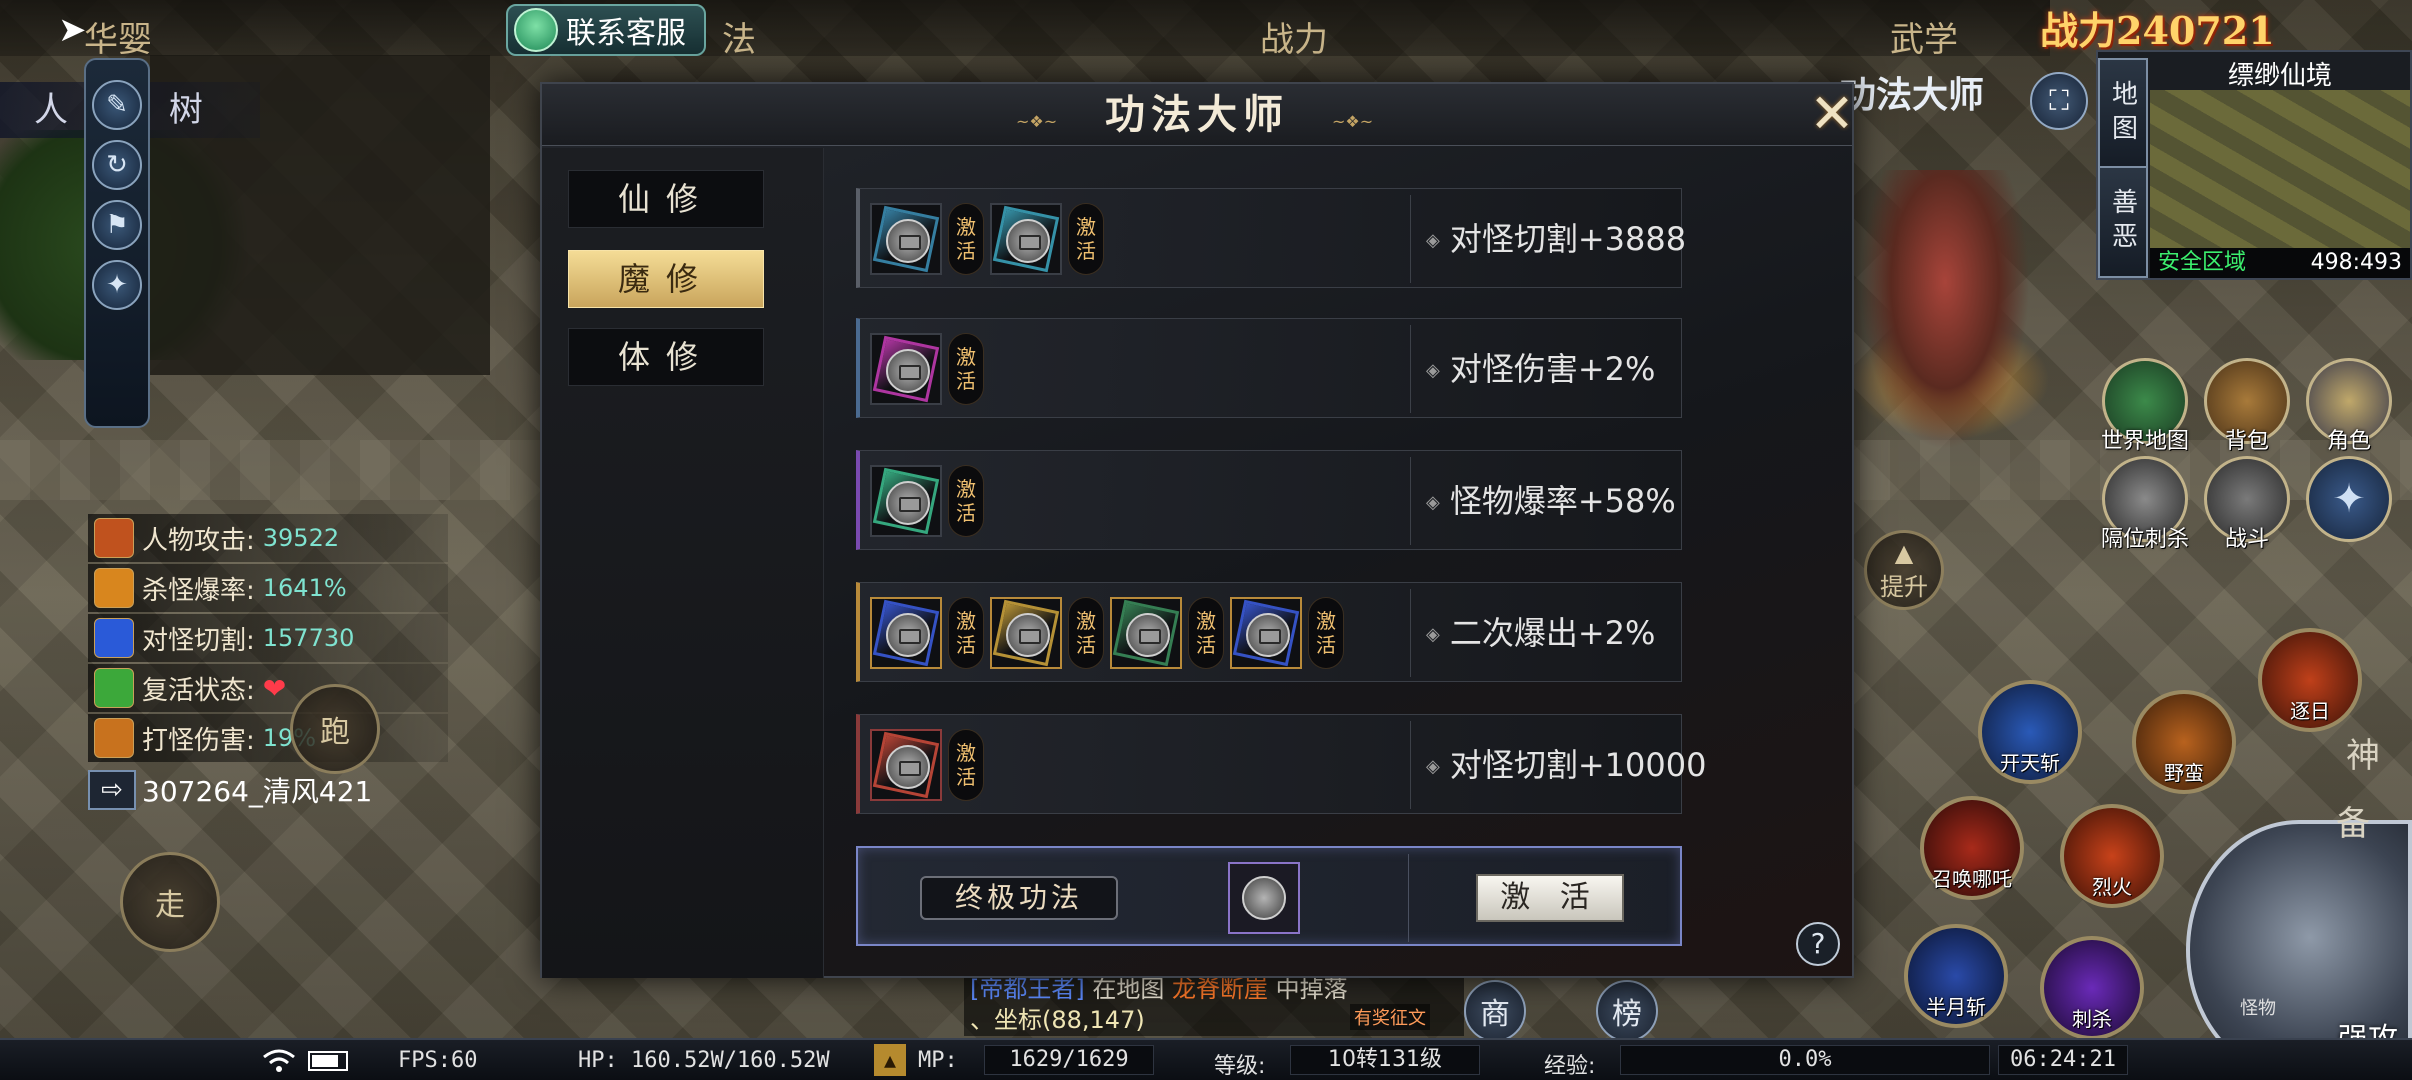  Describe the element at coordinates (112, 790) in the screenshot. I see `arrow-right-icon: ⇨` at that location.